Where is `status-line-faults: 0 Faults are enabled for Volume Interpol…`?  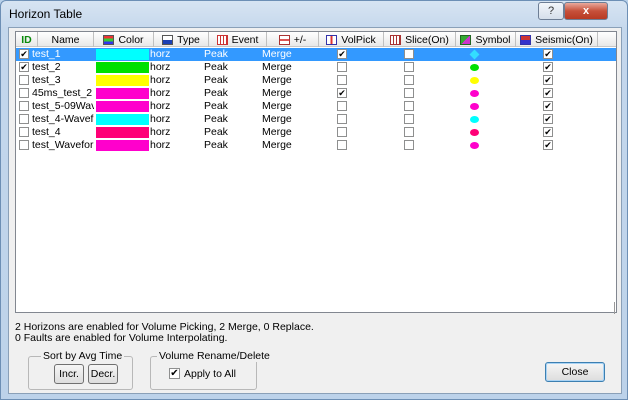 status-line-faults: 0 Faults are enabled for Volume Interpol… is located at coordinates (121, 338).